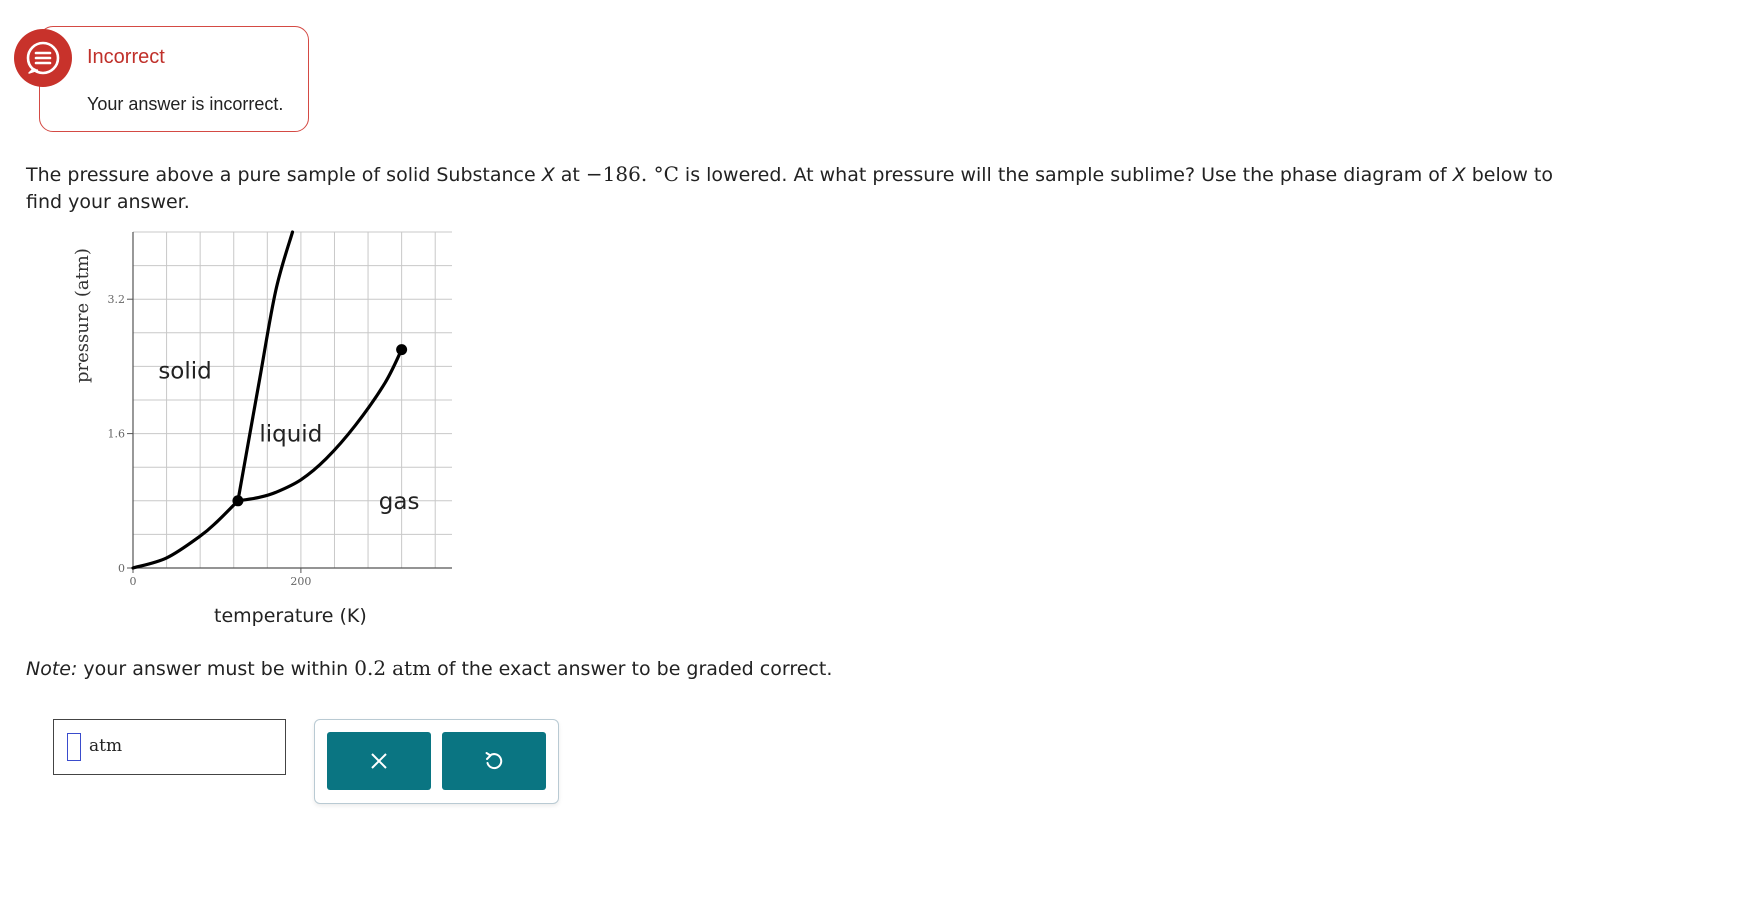 Image resolution: width=1758 pixels, height=918 pixels. Describe the element at coordinates (290, 435) in the screenshot. I see `region-label-liquid: liquid` at that location.